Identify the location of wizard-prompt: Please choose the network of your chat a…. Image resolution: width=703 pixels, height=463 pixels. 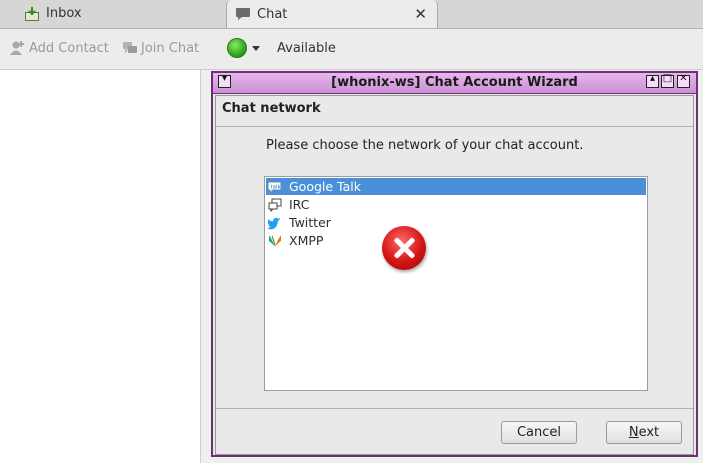
(425, 145).